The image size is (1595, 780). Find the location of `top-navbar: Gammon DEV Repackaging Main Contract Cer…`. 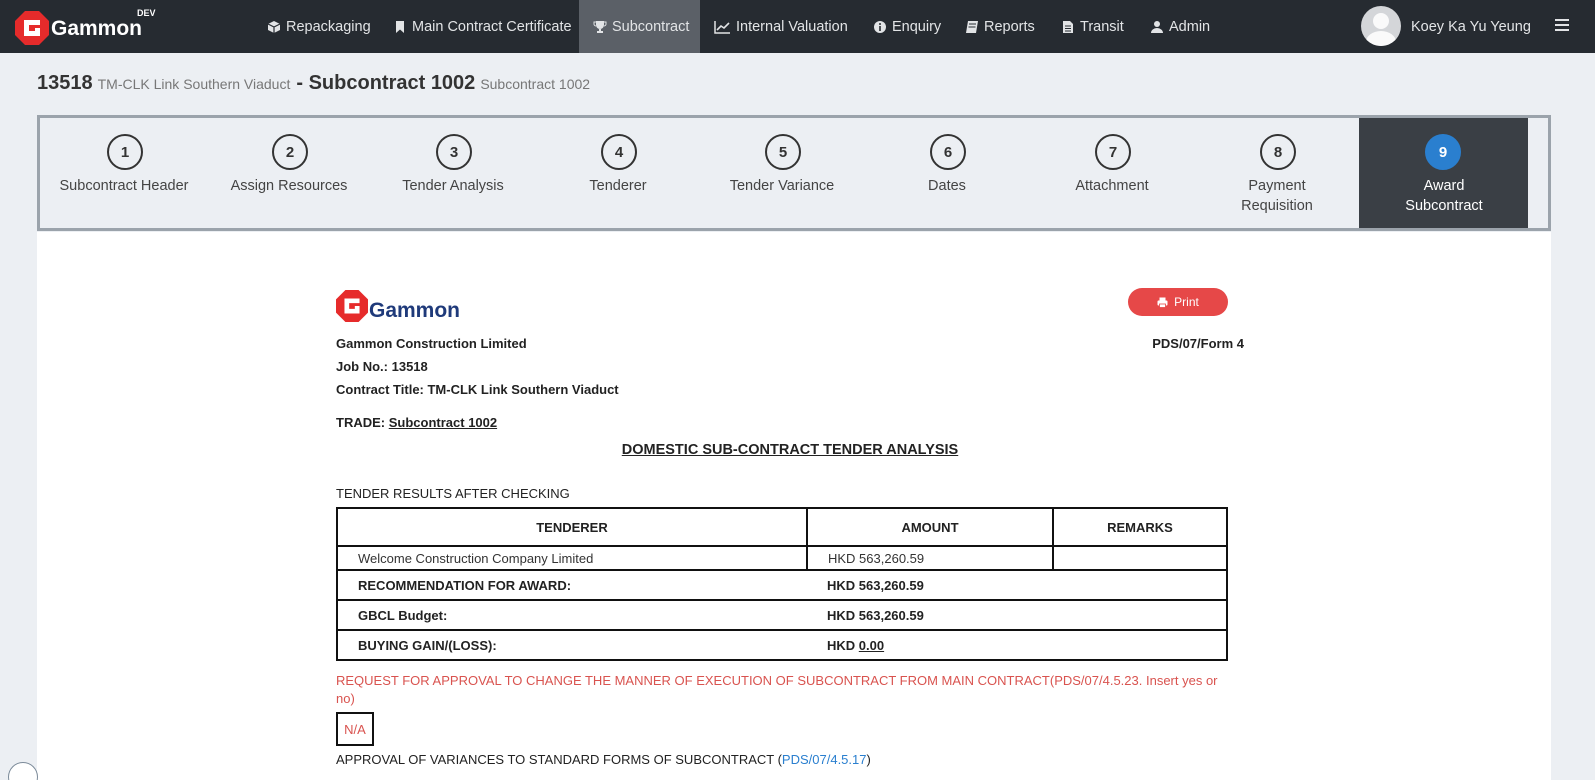

top-navbar: Gammon DEV Repackaging Main Contract Cer… is located at coordinates (797, 26).